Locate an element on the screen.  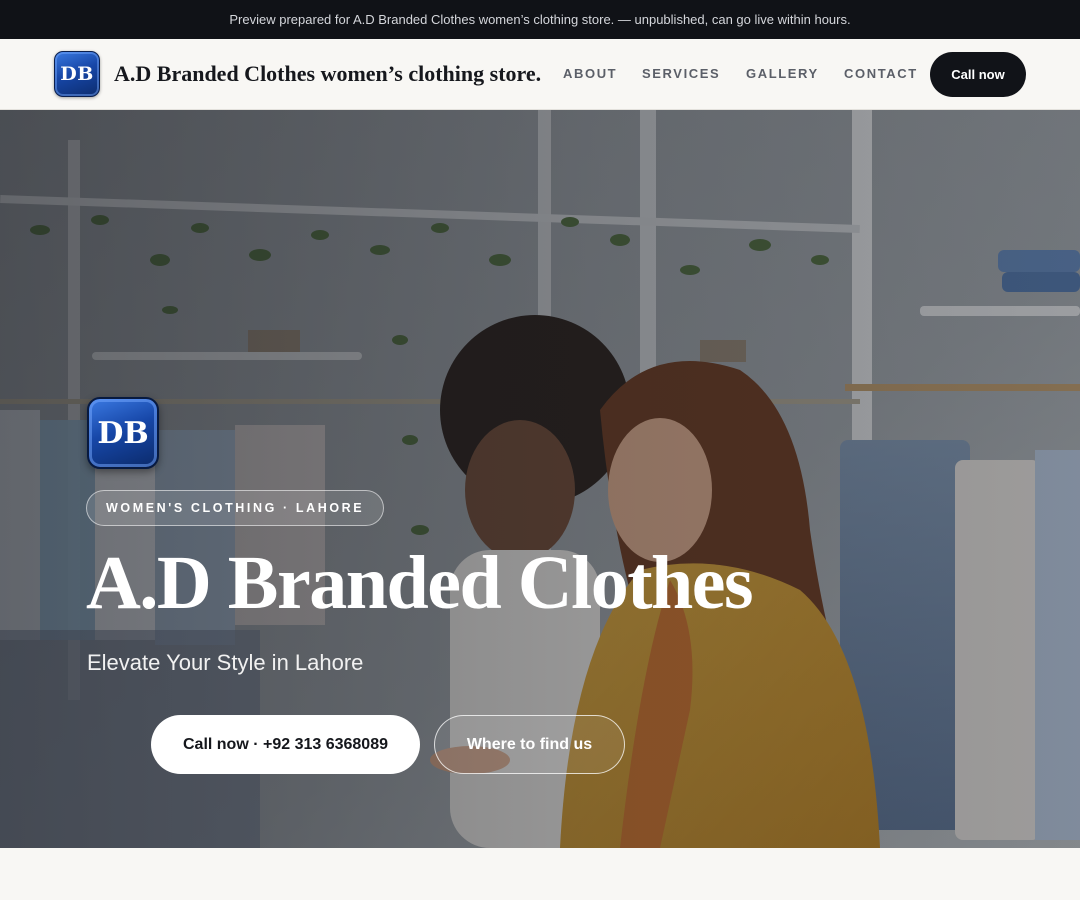
call-now-button: Call now is located at coordinates (978, 74).